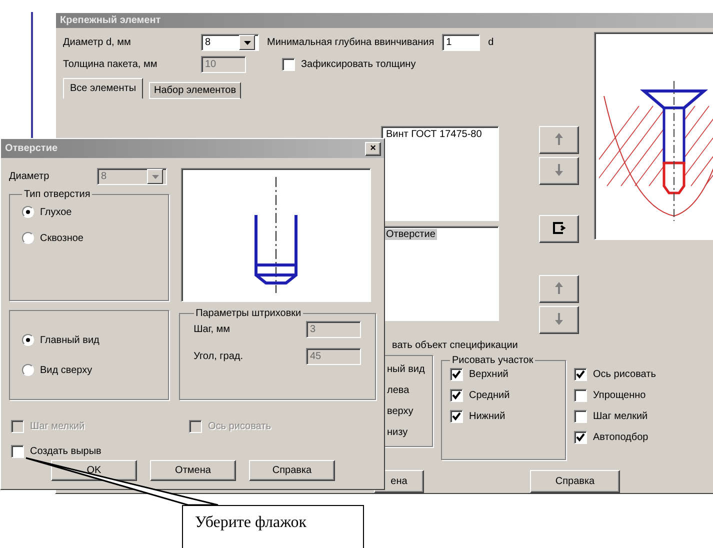 The image size is (713, 548). What do you see at coordinates (195, 90) in the screenshot?
I see `tab: Набор элементов` at bounding box center [195, 90].